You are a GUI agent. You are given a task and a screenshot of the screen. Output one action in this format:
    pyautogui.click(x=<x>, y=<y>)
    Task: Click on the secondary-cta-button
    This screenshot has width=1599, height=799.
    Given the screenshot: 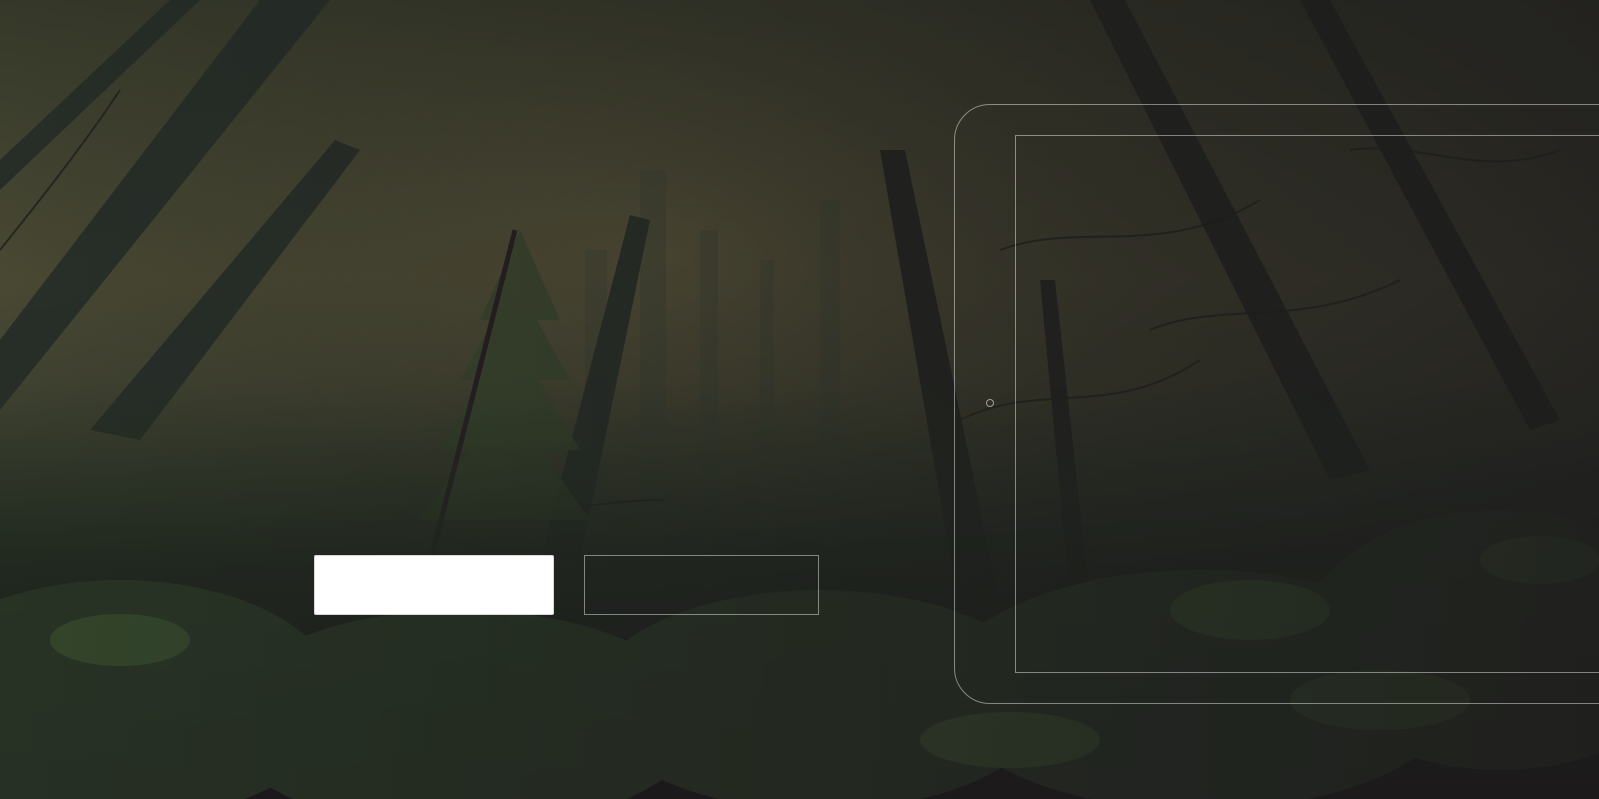 What is the action you would take?
    pyautogui.click(x=701, y=585)
    